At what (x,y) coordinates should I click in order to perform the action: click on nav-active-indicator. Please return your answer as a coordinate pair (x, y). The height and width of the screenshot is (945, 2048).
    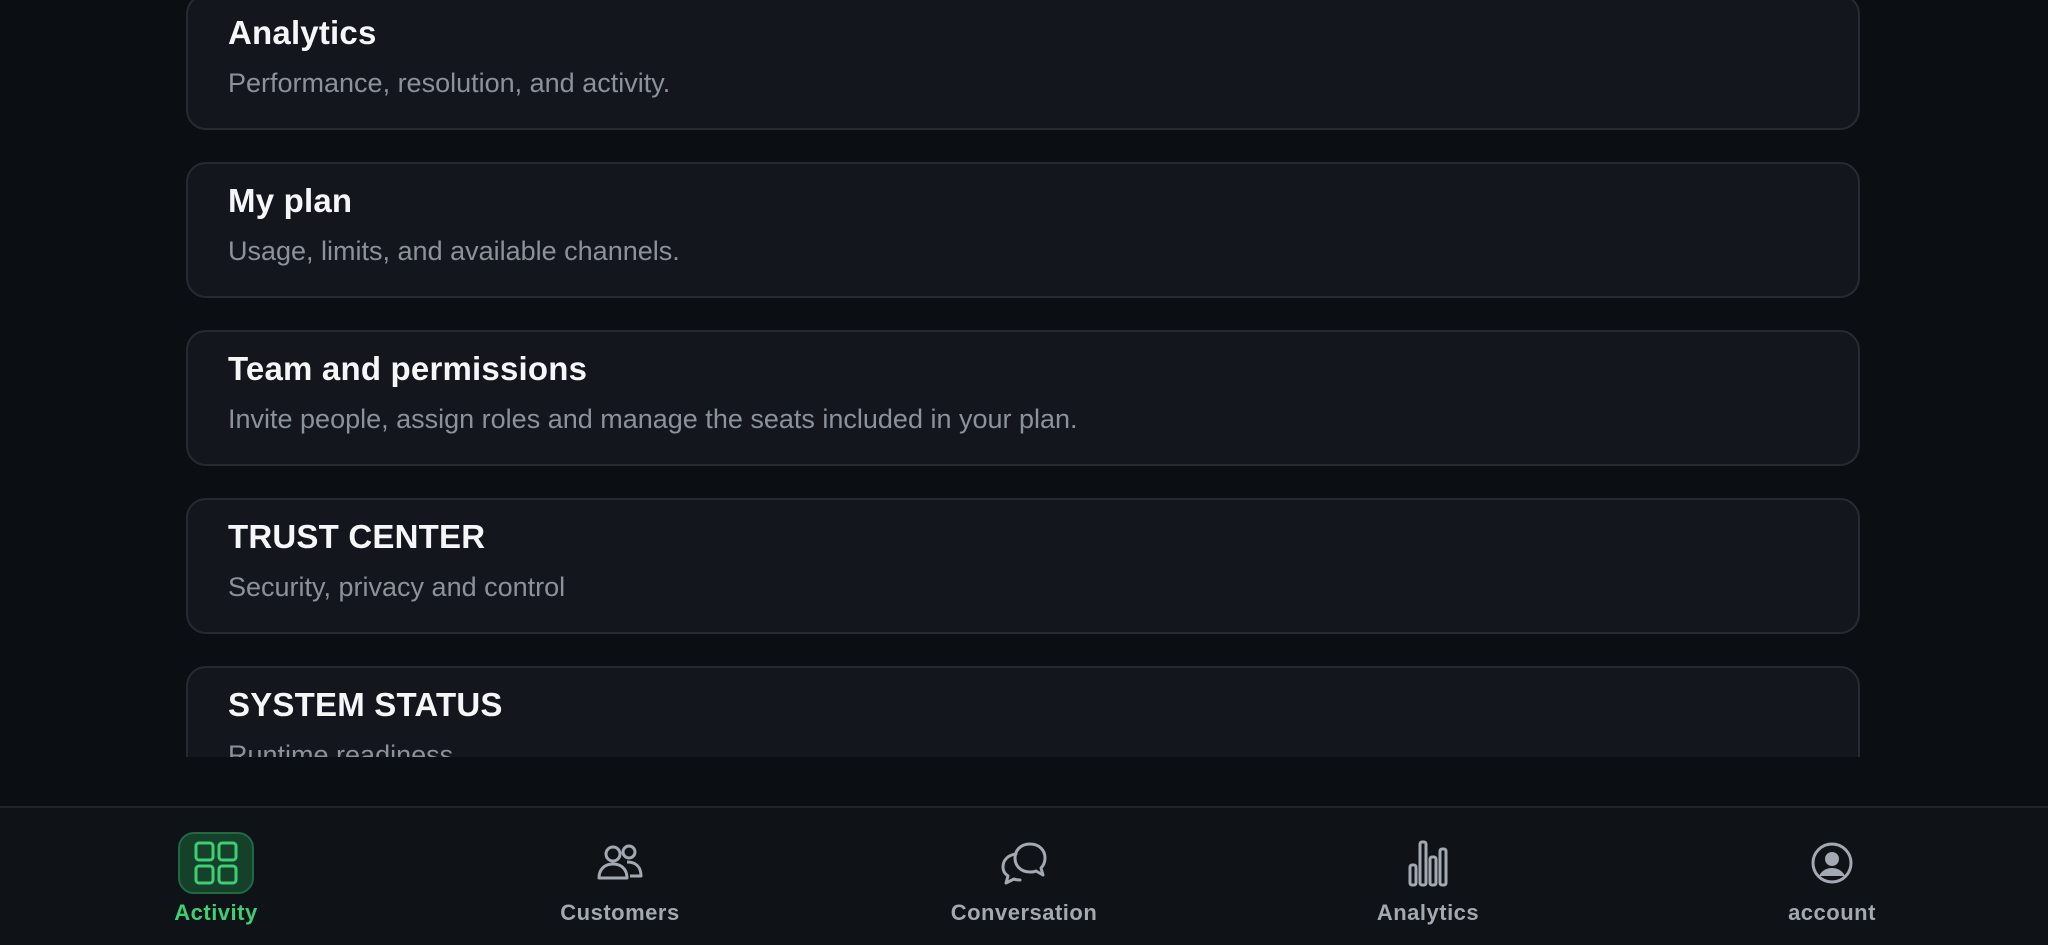
    Looking at the image, I should click on (216, 863).